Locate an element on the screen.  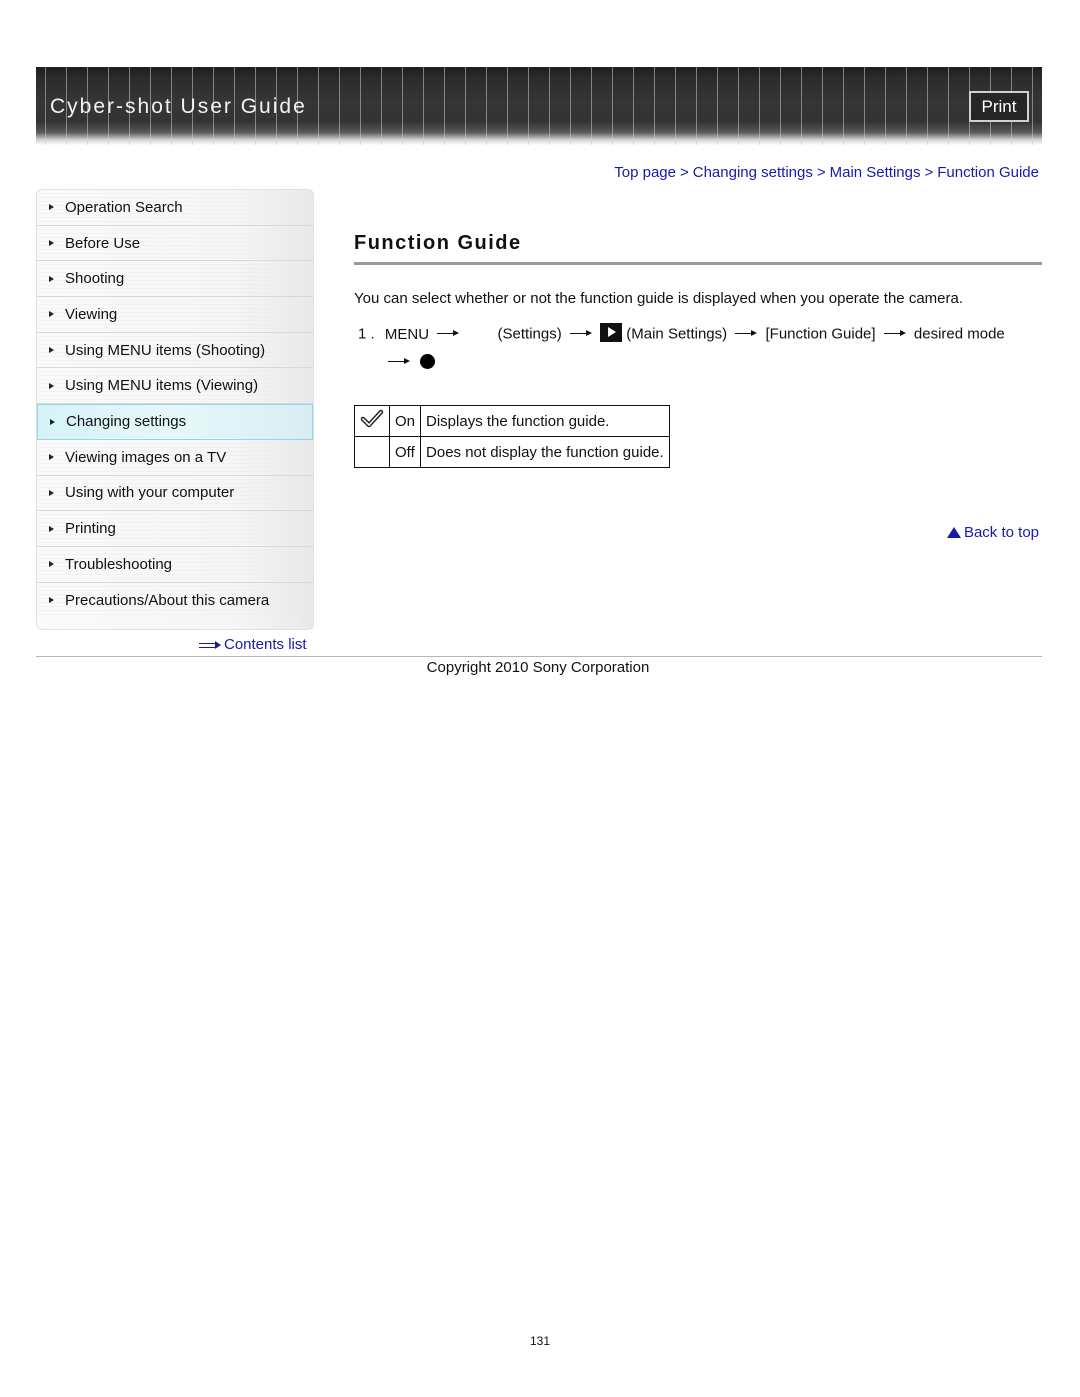
table-row: On Displays the function guide. is located at coordinates (512, 421).